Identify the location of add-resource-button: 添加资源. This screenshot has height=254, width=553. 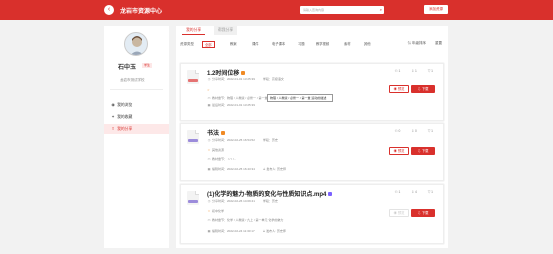
(436, 9).